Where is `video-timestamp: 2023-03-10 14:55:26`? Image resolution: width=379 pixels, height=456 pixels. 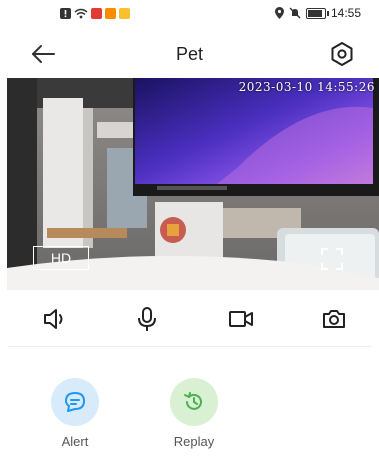 video-timestamp: 2023-03-10 14:55:26 is located at coordinates (306, 87).